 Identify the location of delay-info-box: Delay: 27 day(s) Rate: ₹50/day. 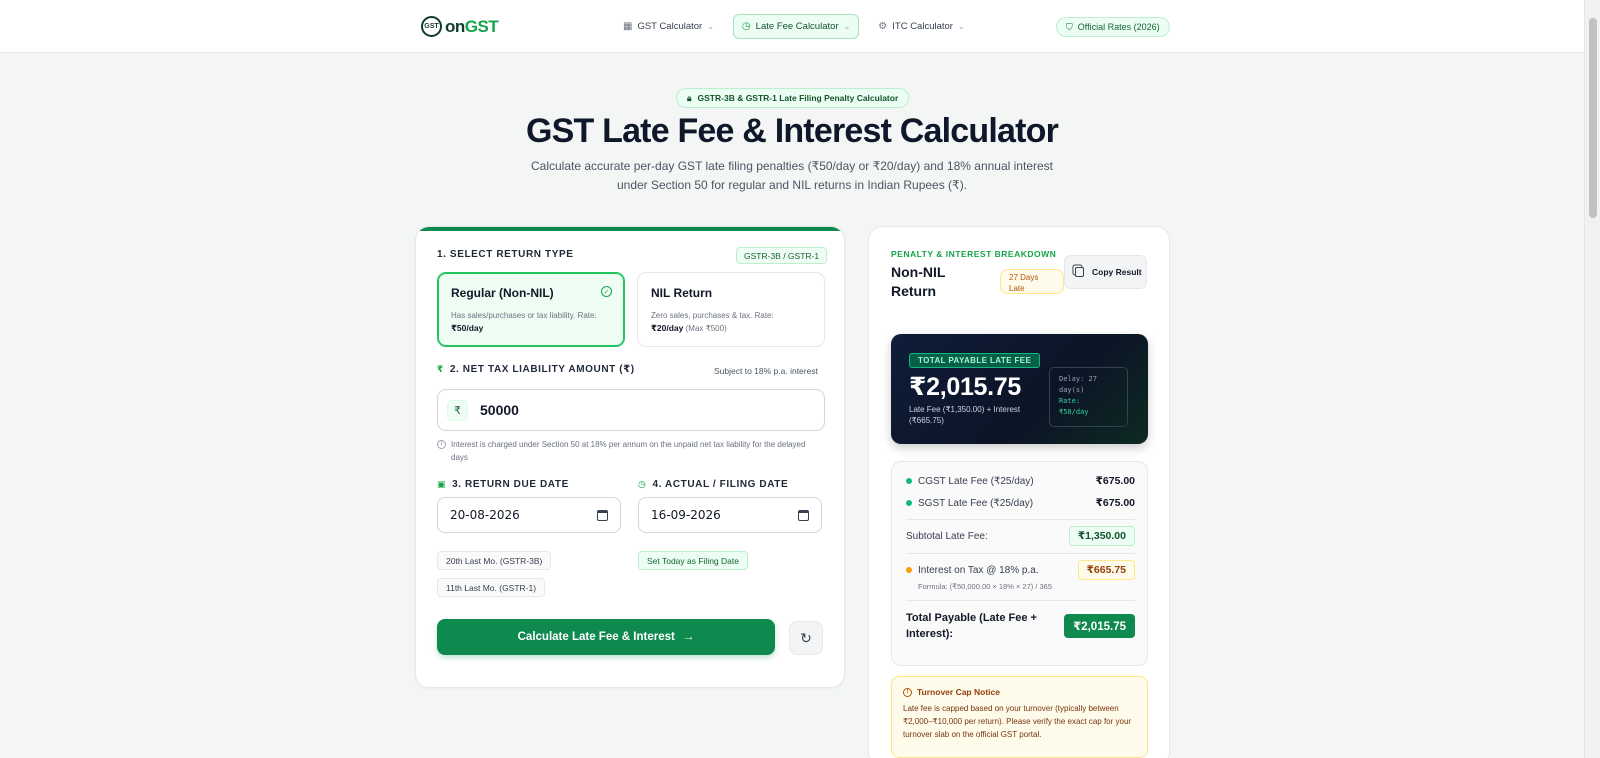
(1088, 397).